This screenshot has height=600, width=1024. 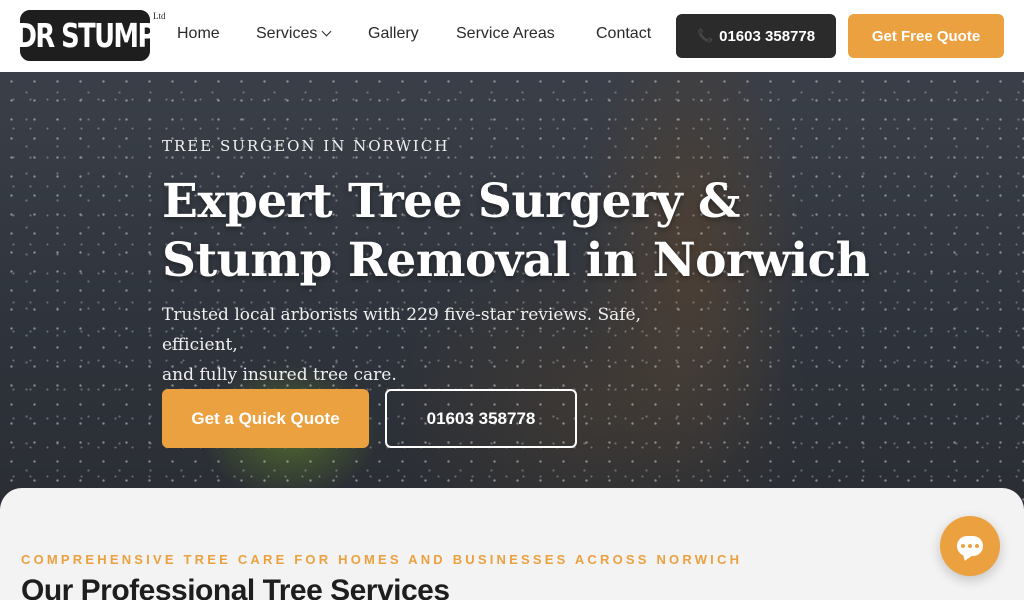 What do you see at coordinates (306, 146) in the screenshot?
I see `hero-kicker: TREE SURGEON IN NORWICH` at bounding box center [306, 146].